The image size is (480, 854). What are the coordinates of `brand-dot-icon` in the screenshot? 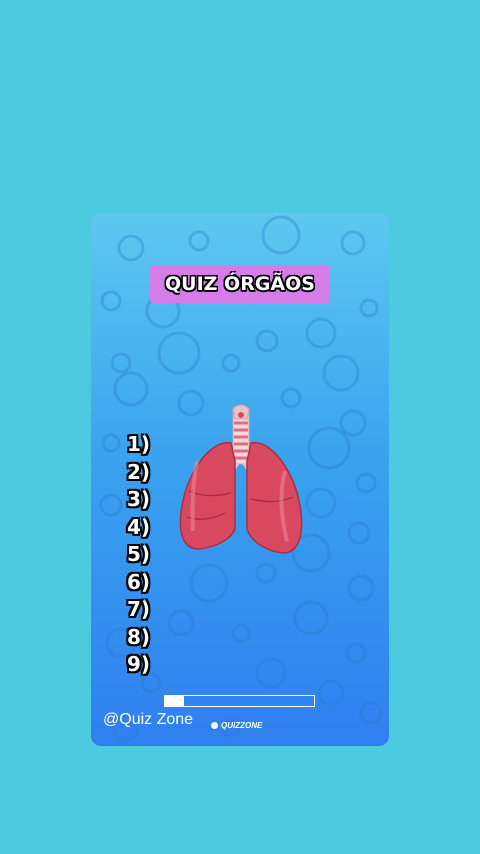 It's located at (214, 725).